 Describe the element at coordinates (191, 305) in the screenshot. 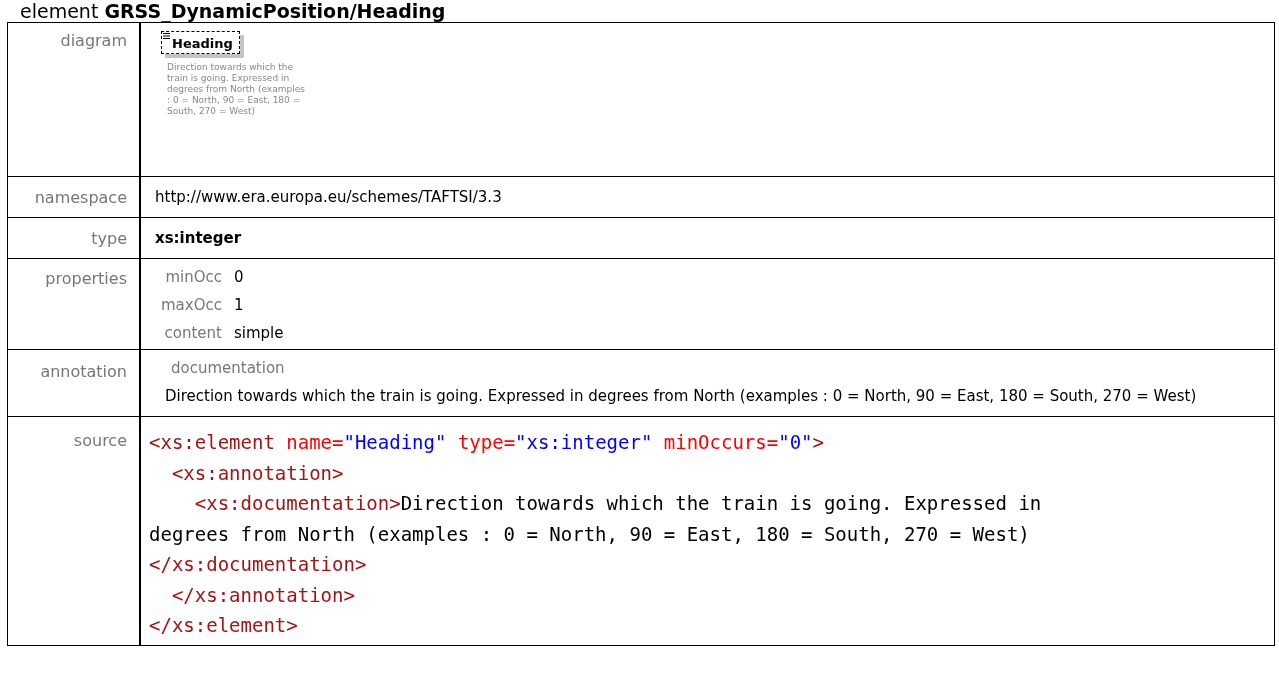

I see `property-name: maxOcc` at that location.